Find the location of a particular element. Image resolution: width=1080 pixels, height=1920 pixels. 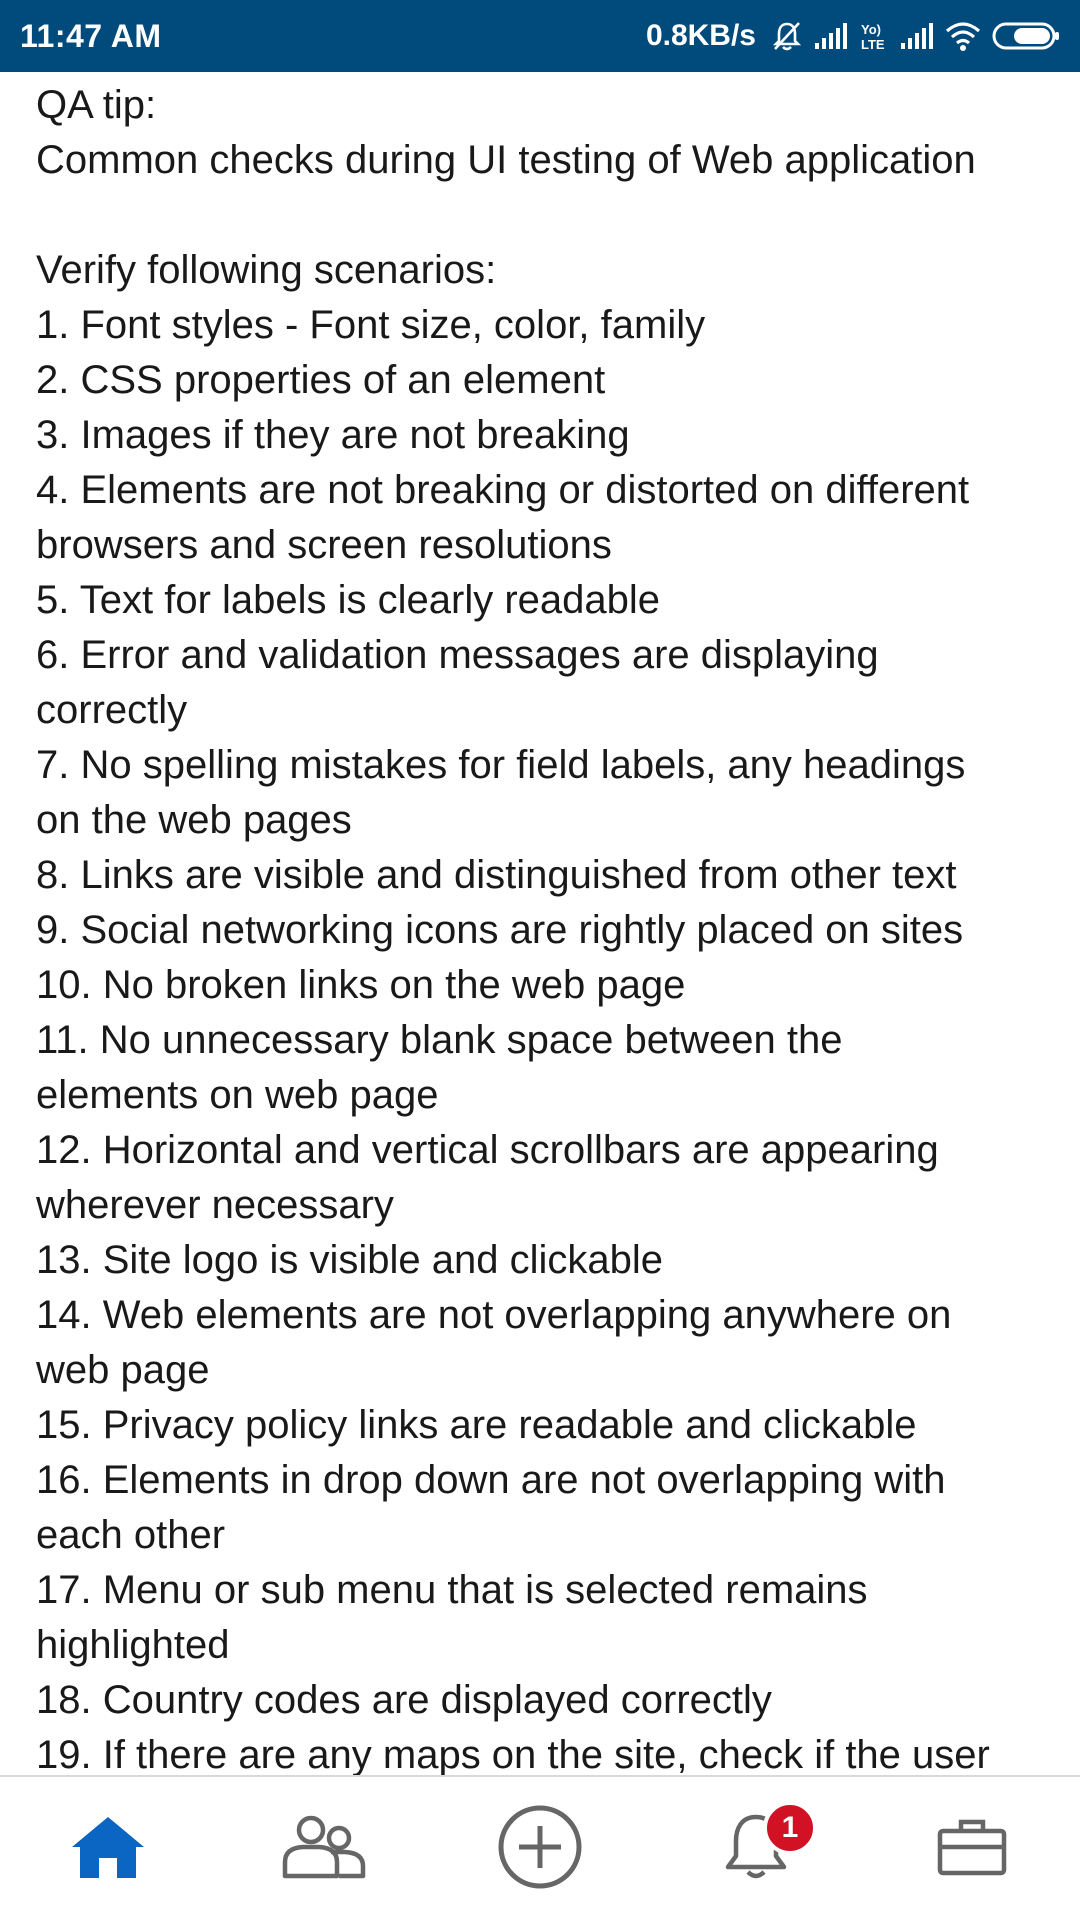

bottom-navigation: 1 is located at coordinates (540, 1847).